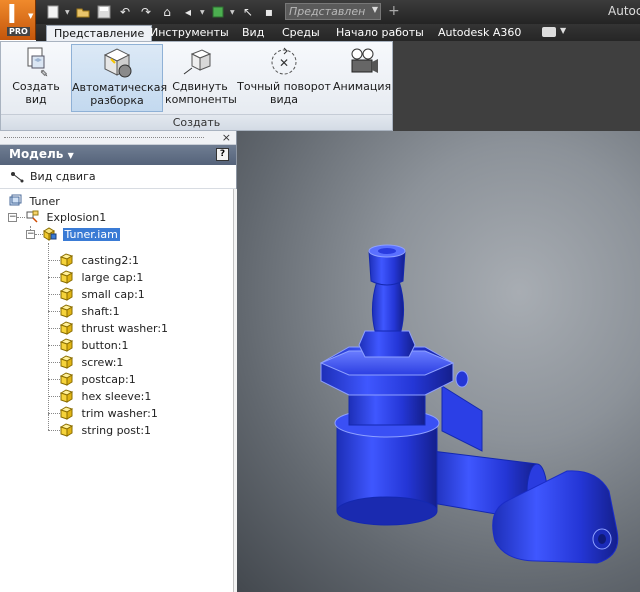 Image resolution: width=640 pixels, height=592 pixels. Describe the element at coordinates (479, 33) in the screenshot. I see `tab-autodesk-a360: Autodesk A360` at that location.